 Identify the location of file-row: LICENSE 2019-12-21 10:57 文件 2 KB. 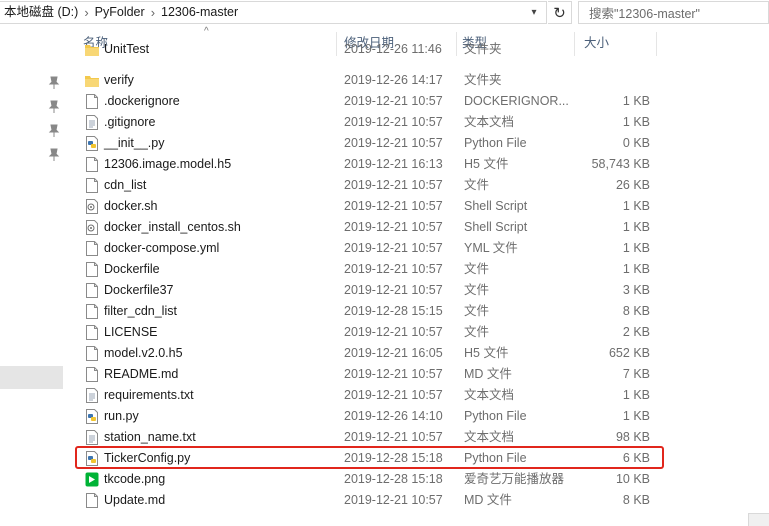
(419, 332).